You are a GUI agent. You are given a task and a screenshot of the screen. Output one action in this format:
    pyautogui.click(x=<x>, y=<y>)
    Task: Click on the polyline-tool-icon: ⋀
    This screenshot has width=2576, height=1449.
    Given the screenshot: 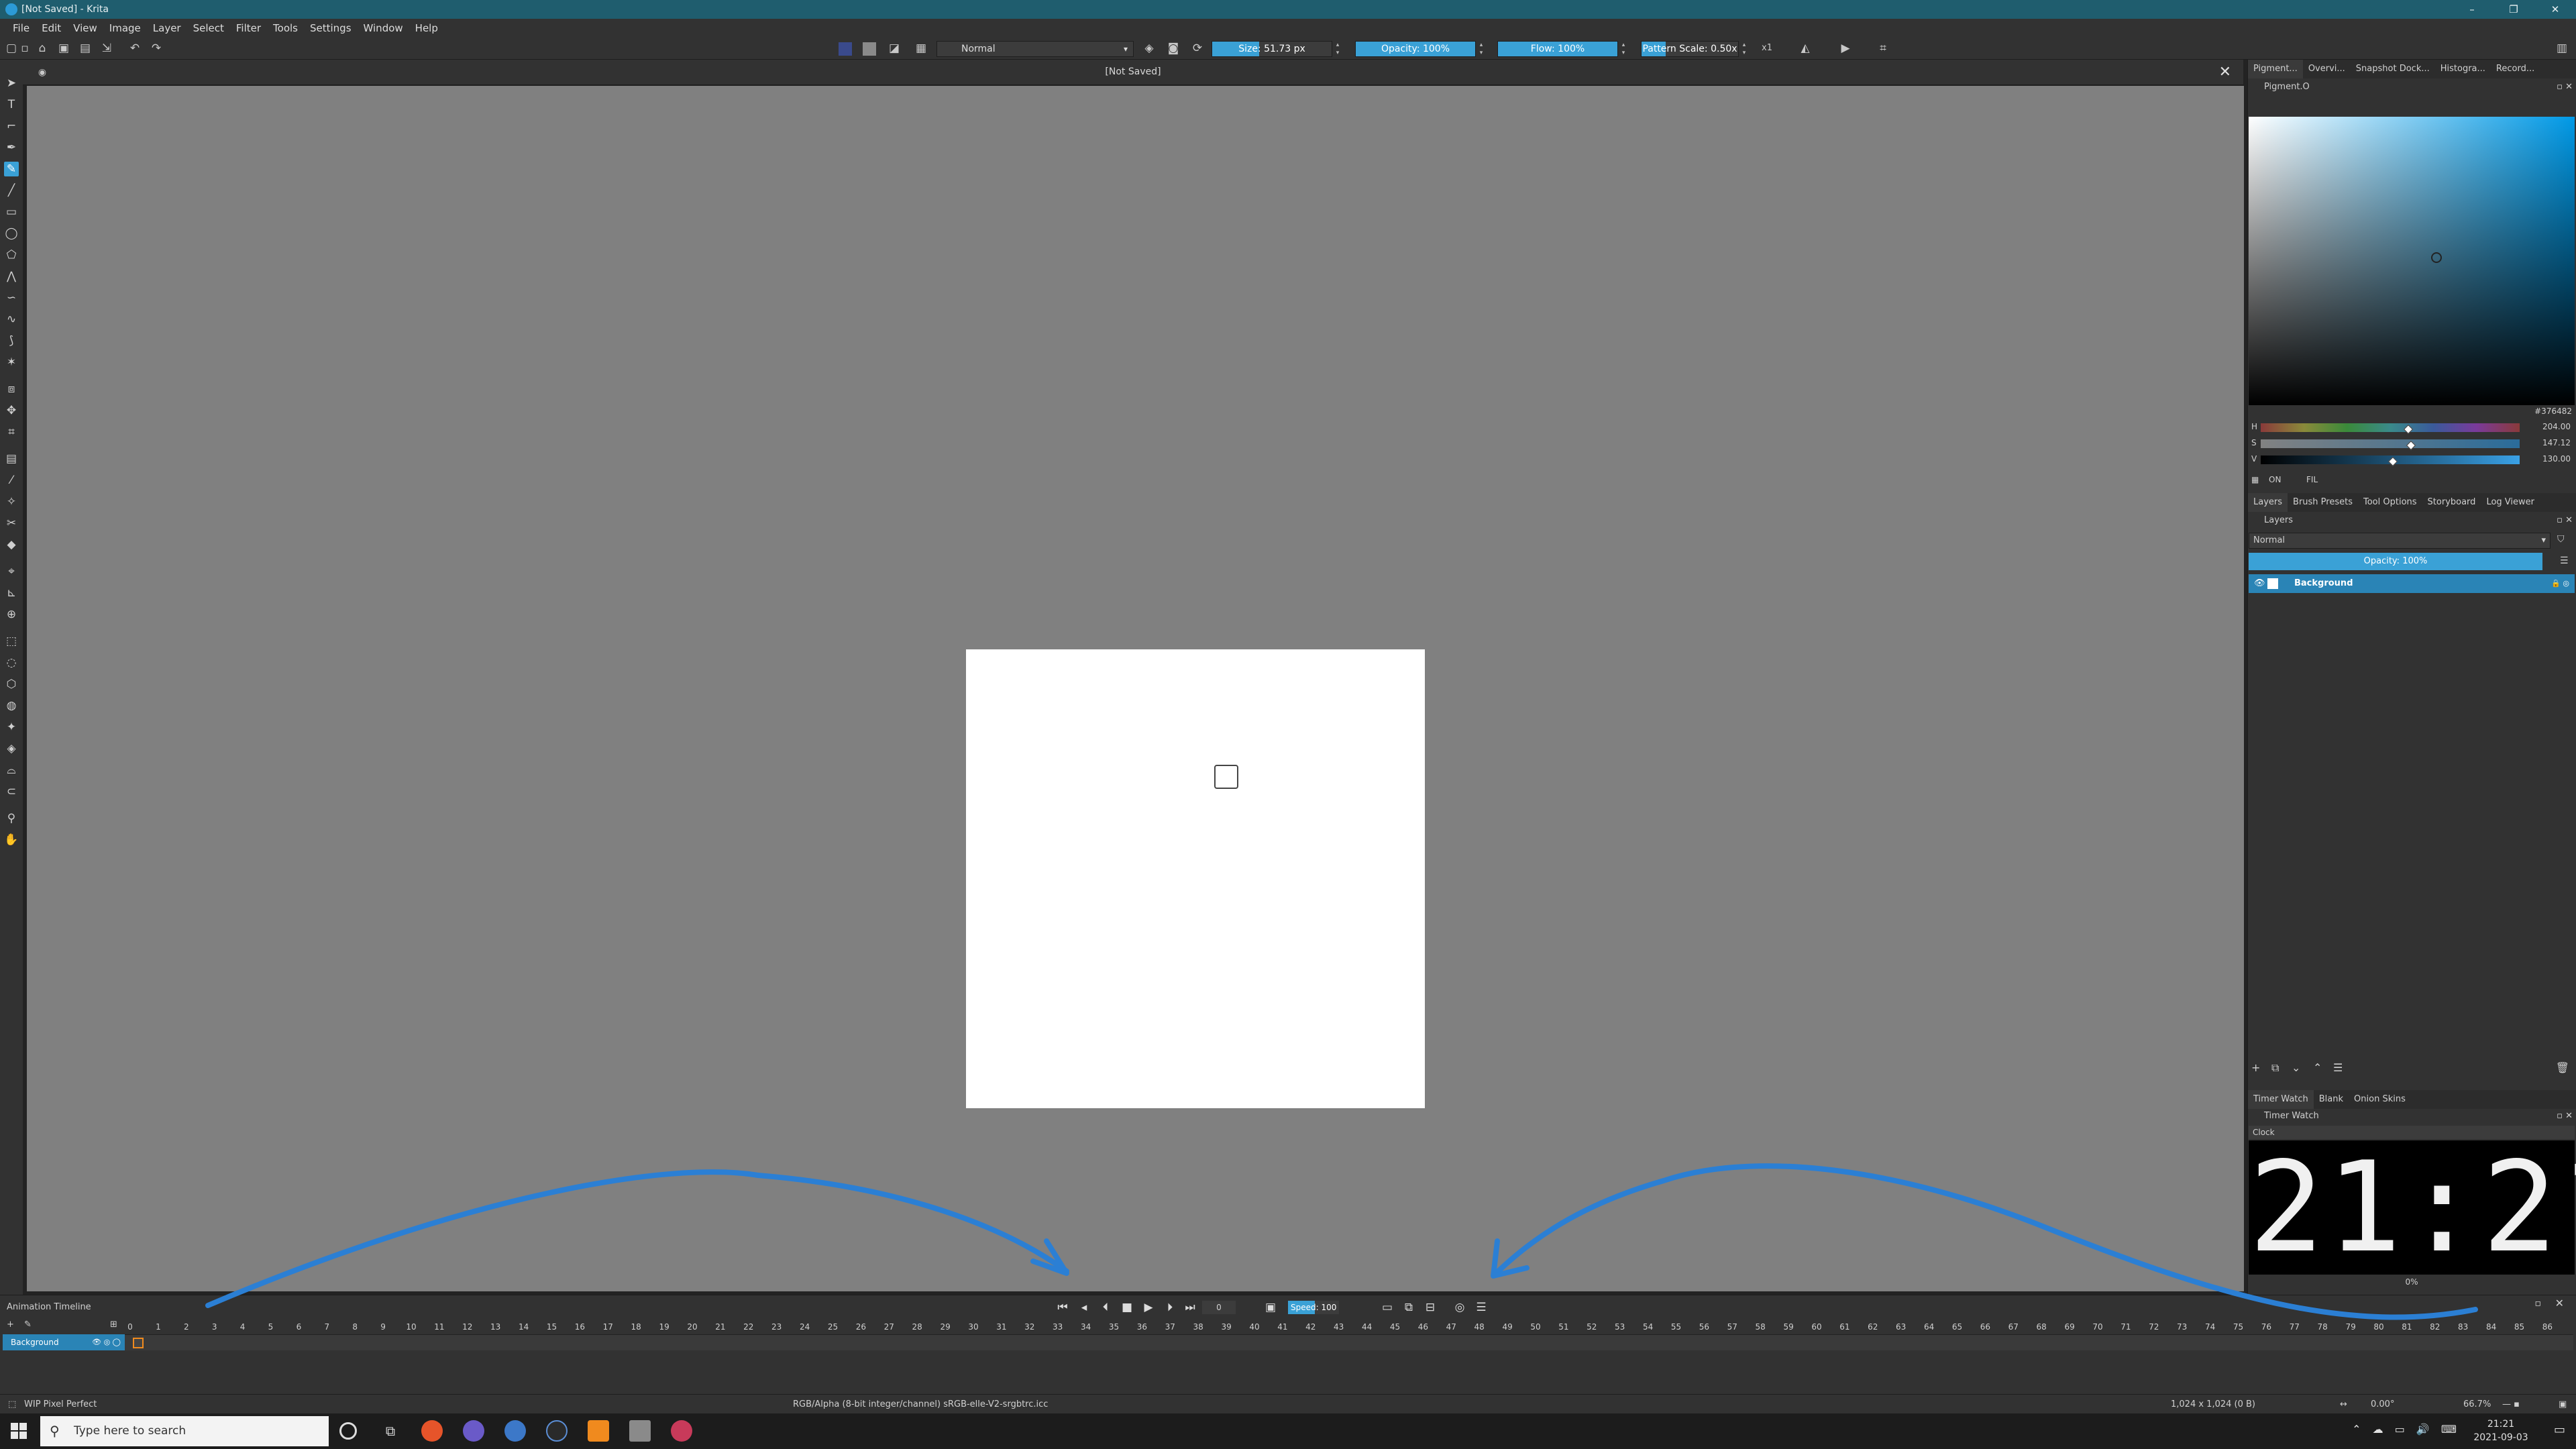 What is the action you would take?
    pyautogui.click(x=11, y=276)
    